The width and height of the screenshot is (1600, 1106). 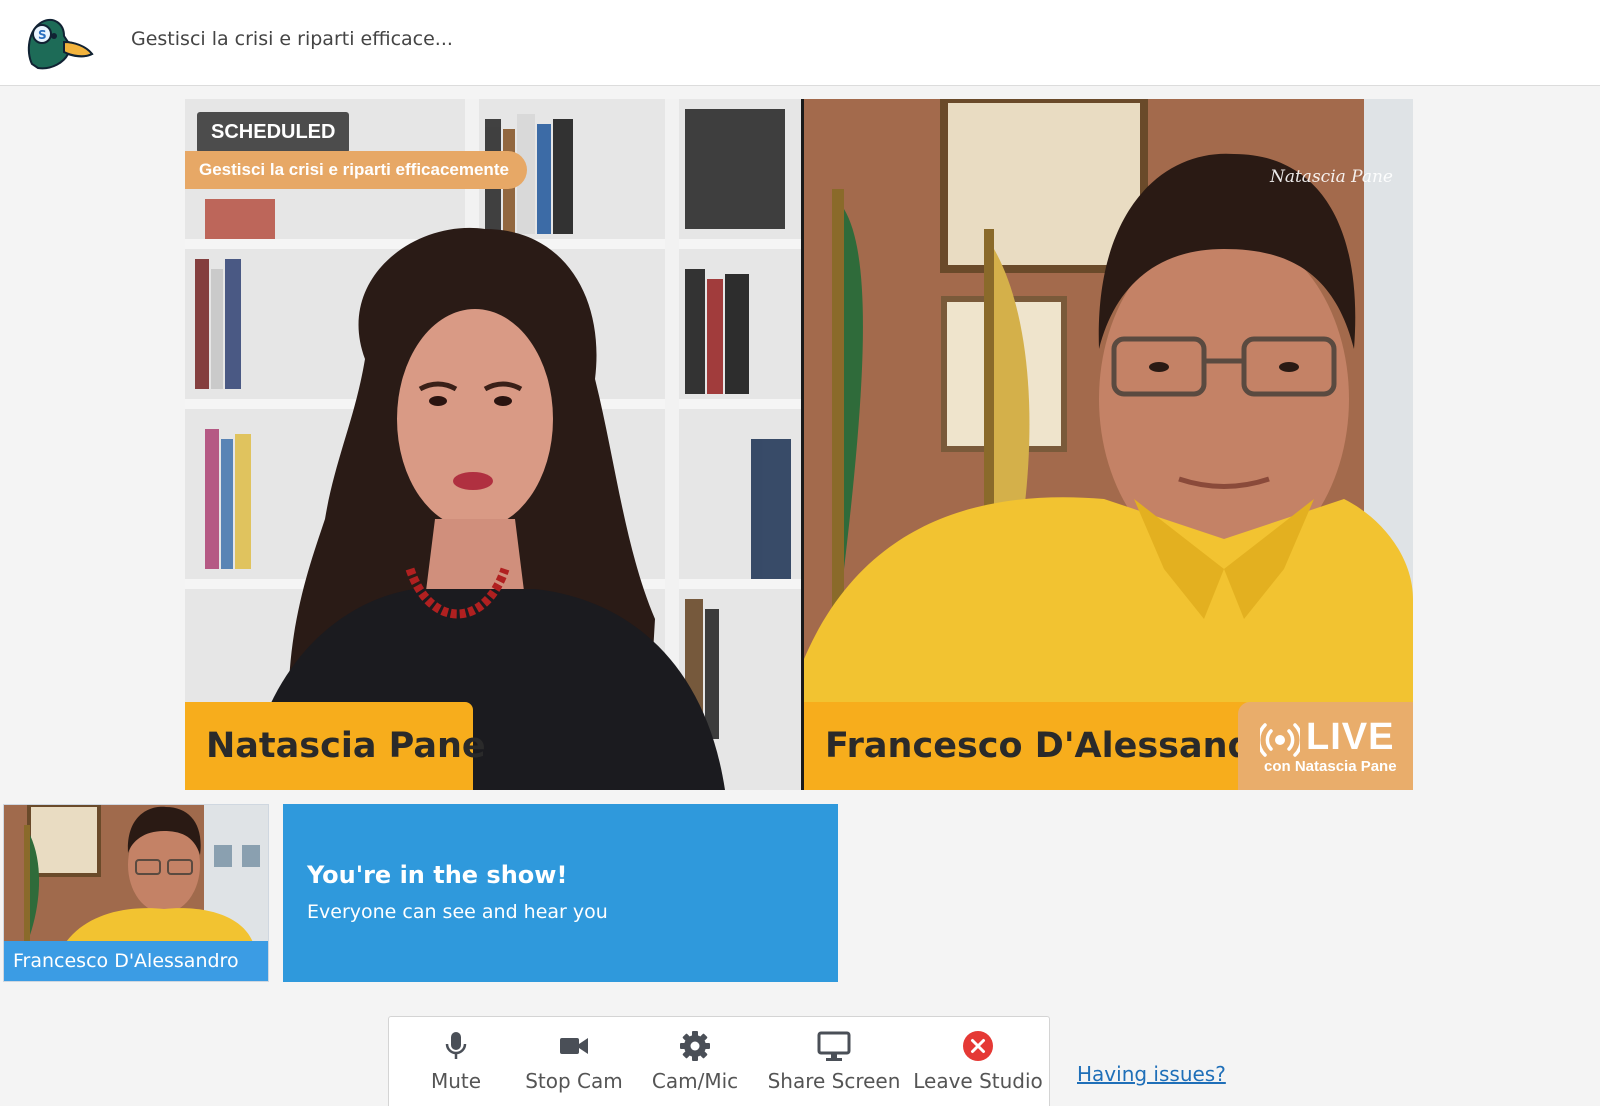 What do you see at coordinates (978, 1046) in the screenshot?
I see `close-circle-icon` at bounding box center [978, 1046].